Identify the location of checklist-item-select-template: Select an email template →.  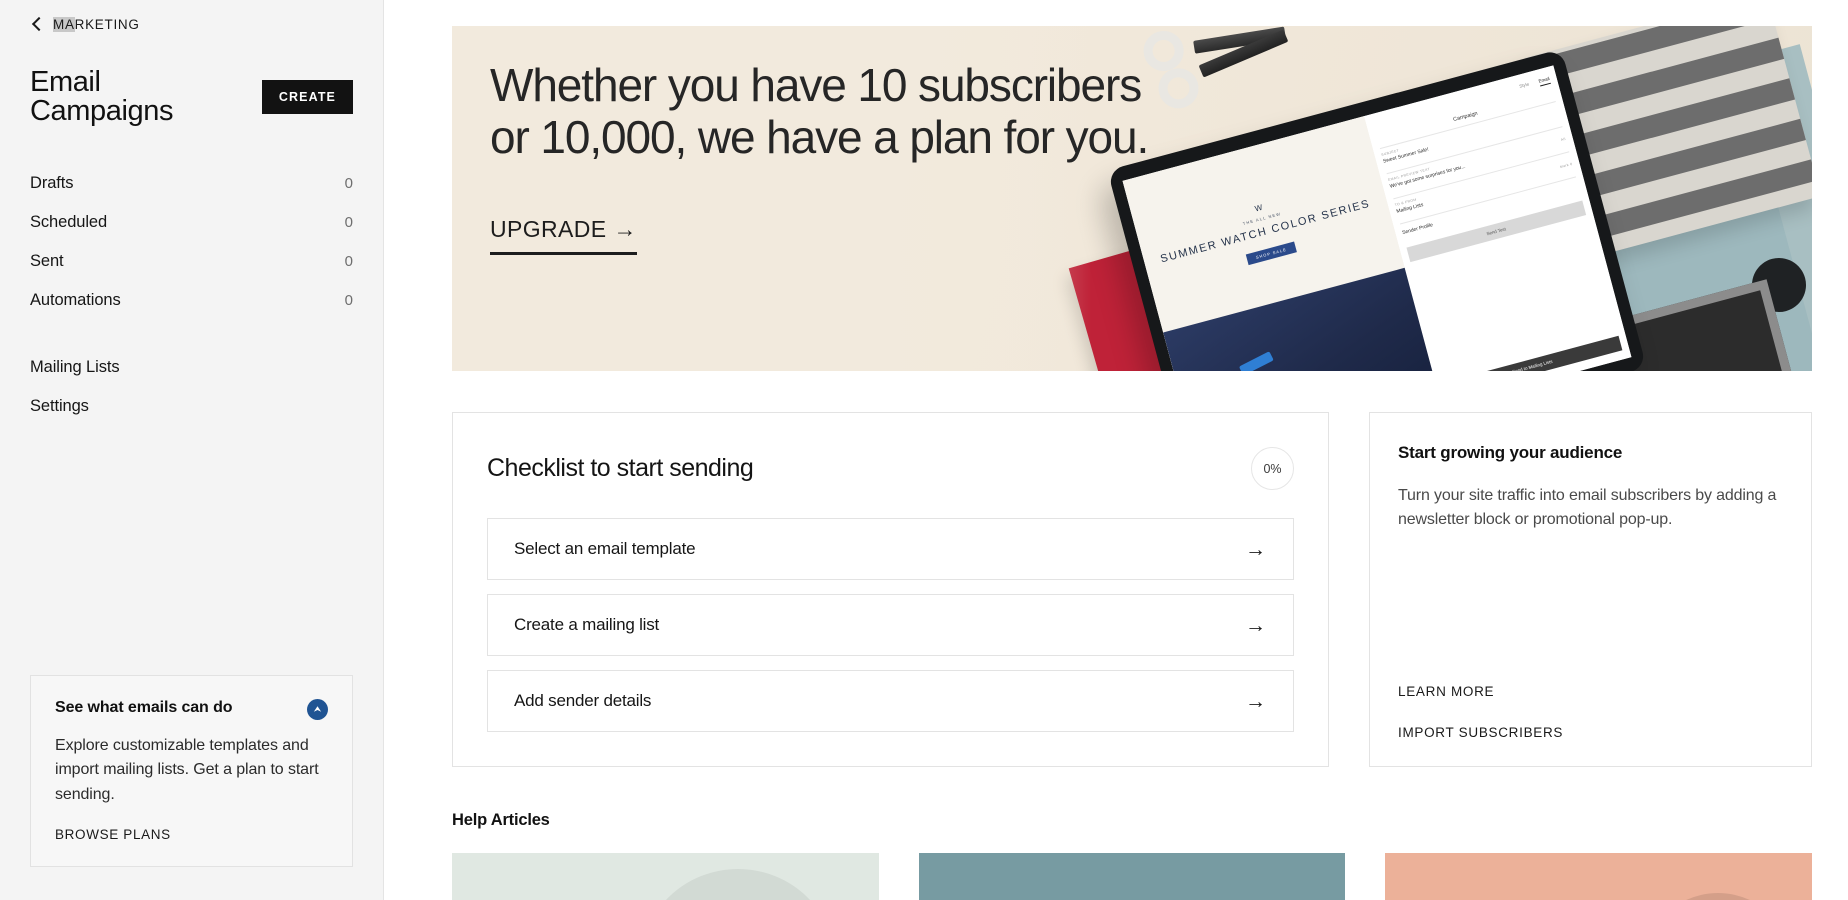
(890, 549).